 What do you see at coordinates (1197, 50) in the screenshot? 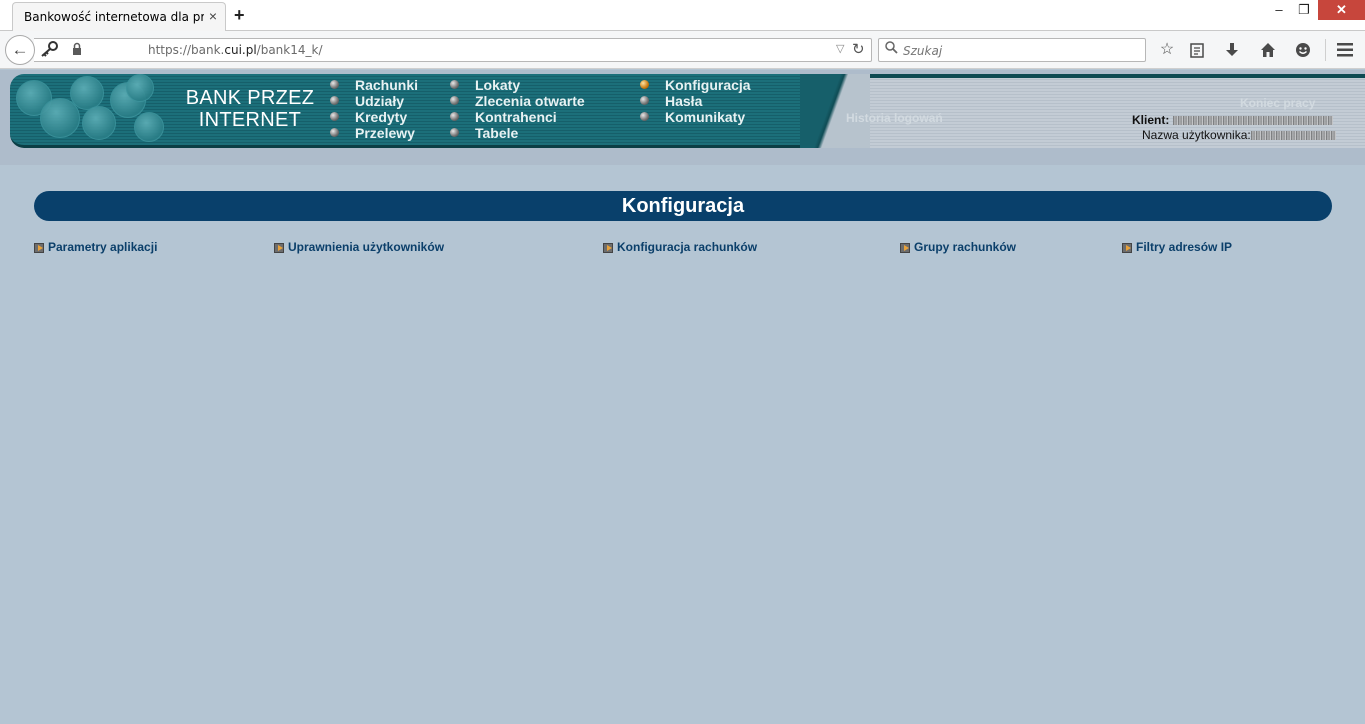
I see `clipboard-icon` at bounding box center [1197, 50].